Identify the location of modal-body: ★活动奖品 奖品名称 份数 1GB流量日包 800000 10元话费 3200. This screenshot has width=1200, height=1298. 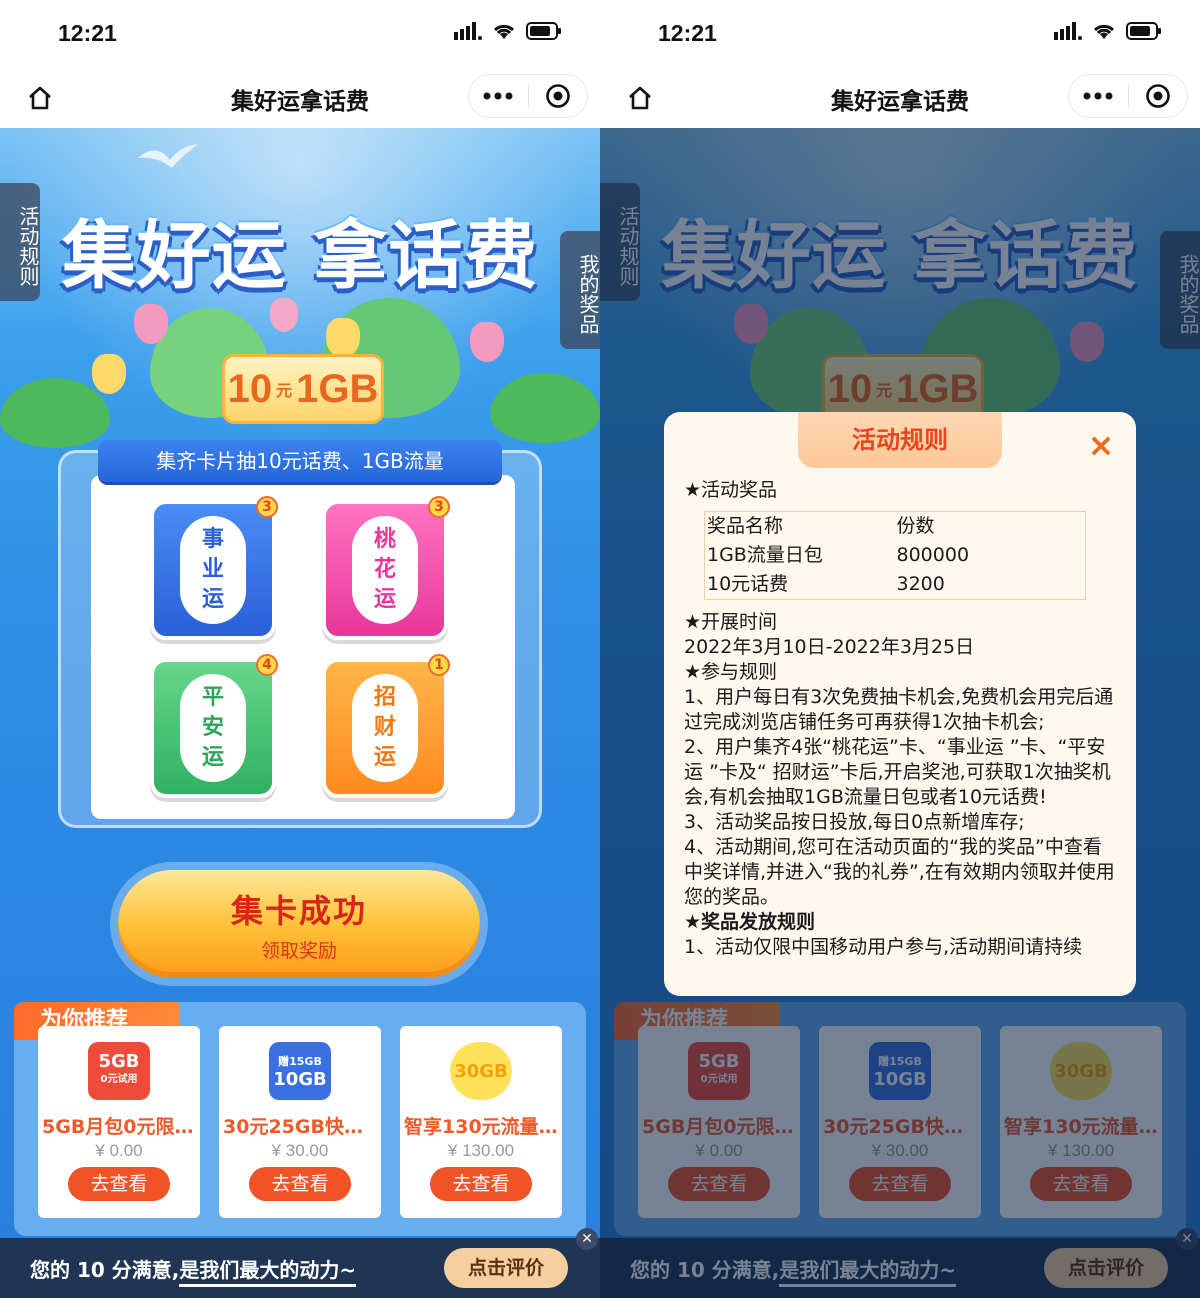
(900, 732).